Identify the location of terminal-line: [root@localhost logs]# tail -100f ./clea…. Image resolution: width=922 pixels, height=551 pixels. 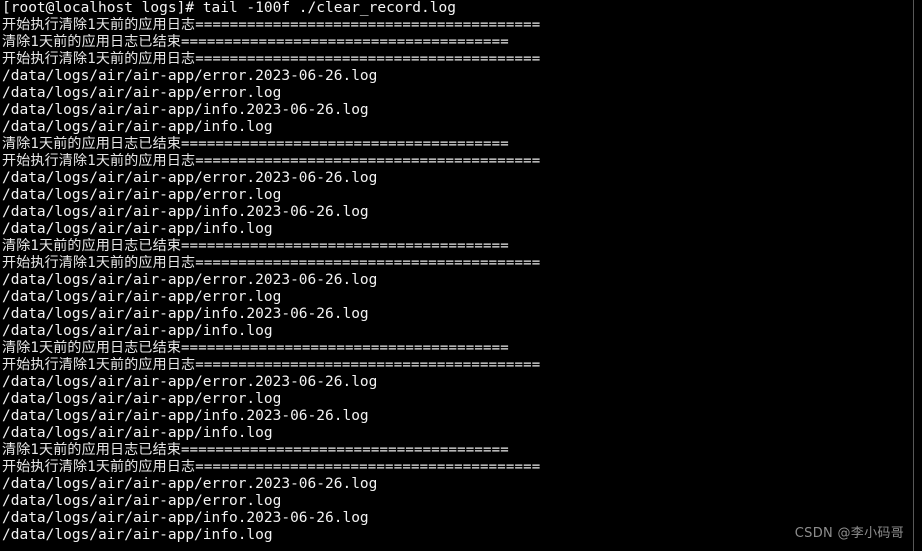
(229, 8).